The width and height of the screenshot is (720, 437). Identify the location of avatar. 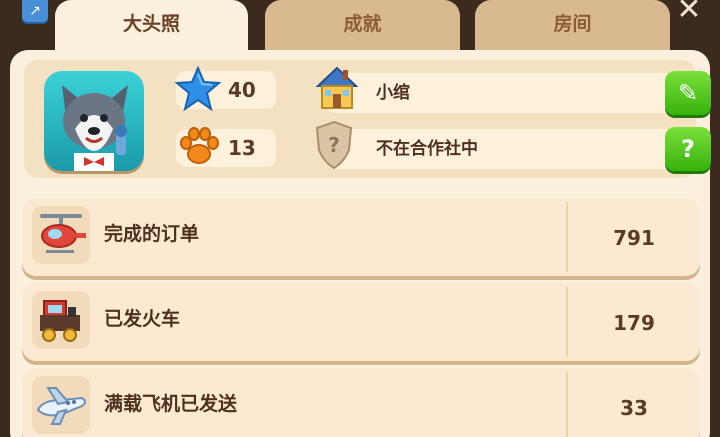
(94, 121).